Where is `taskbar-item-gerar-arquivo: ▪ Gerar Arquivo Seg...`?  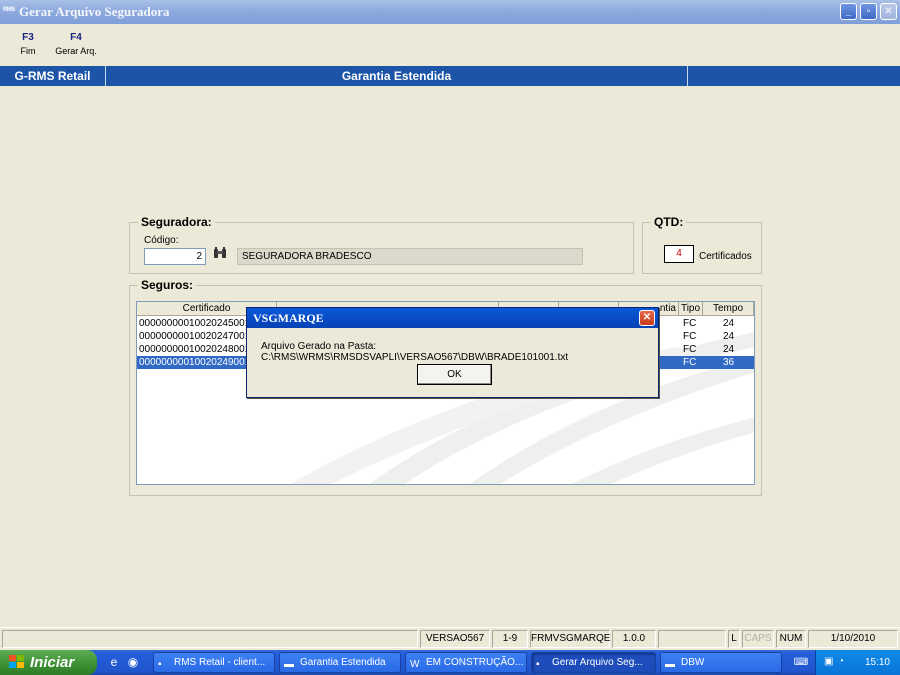
taskbar-item-gerar-arquivo: ▪ Gerar Arquivo Seg... is located at coordinates (593, 662).